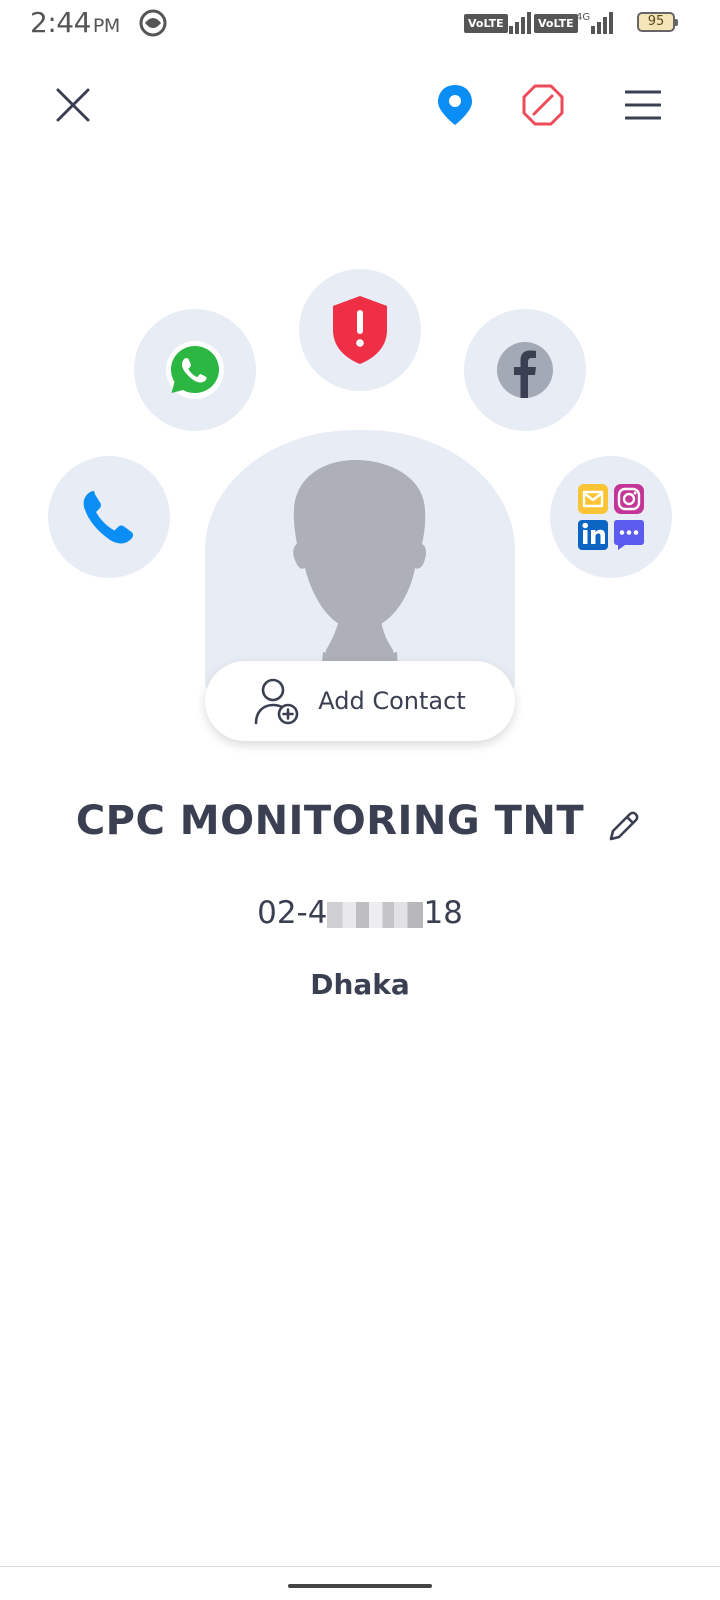 This screenshot has width=720, height=1600. Describe the element at coordinates (583, 17) in the screenshot. I see `network-type: 4G` at that location.